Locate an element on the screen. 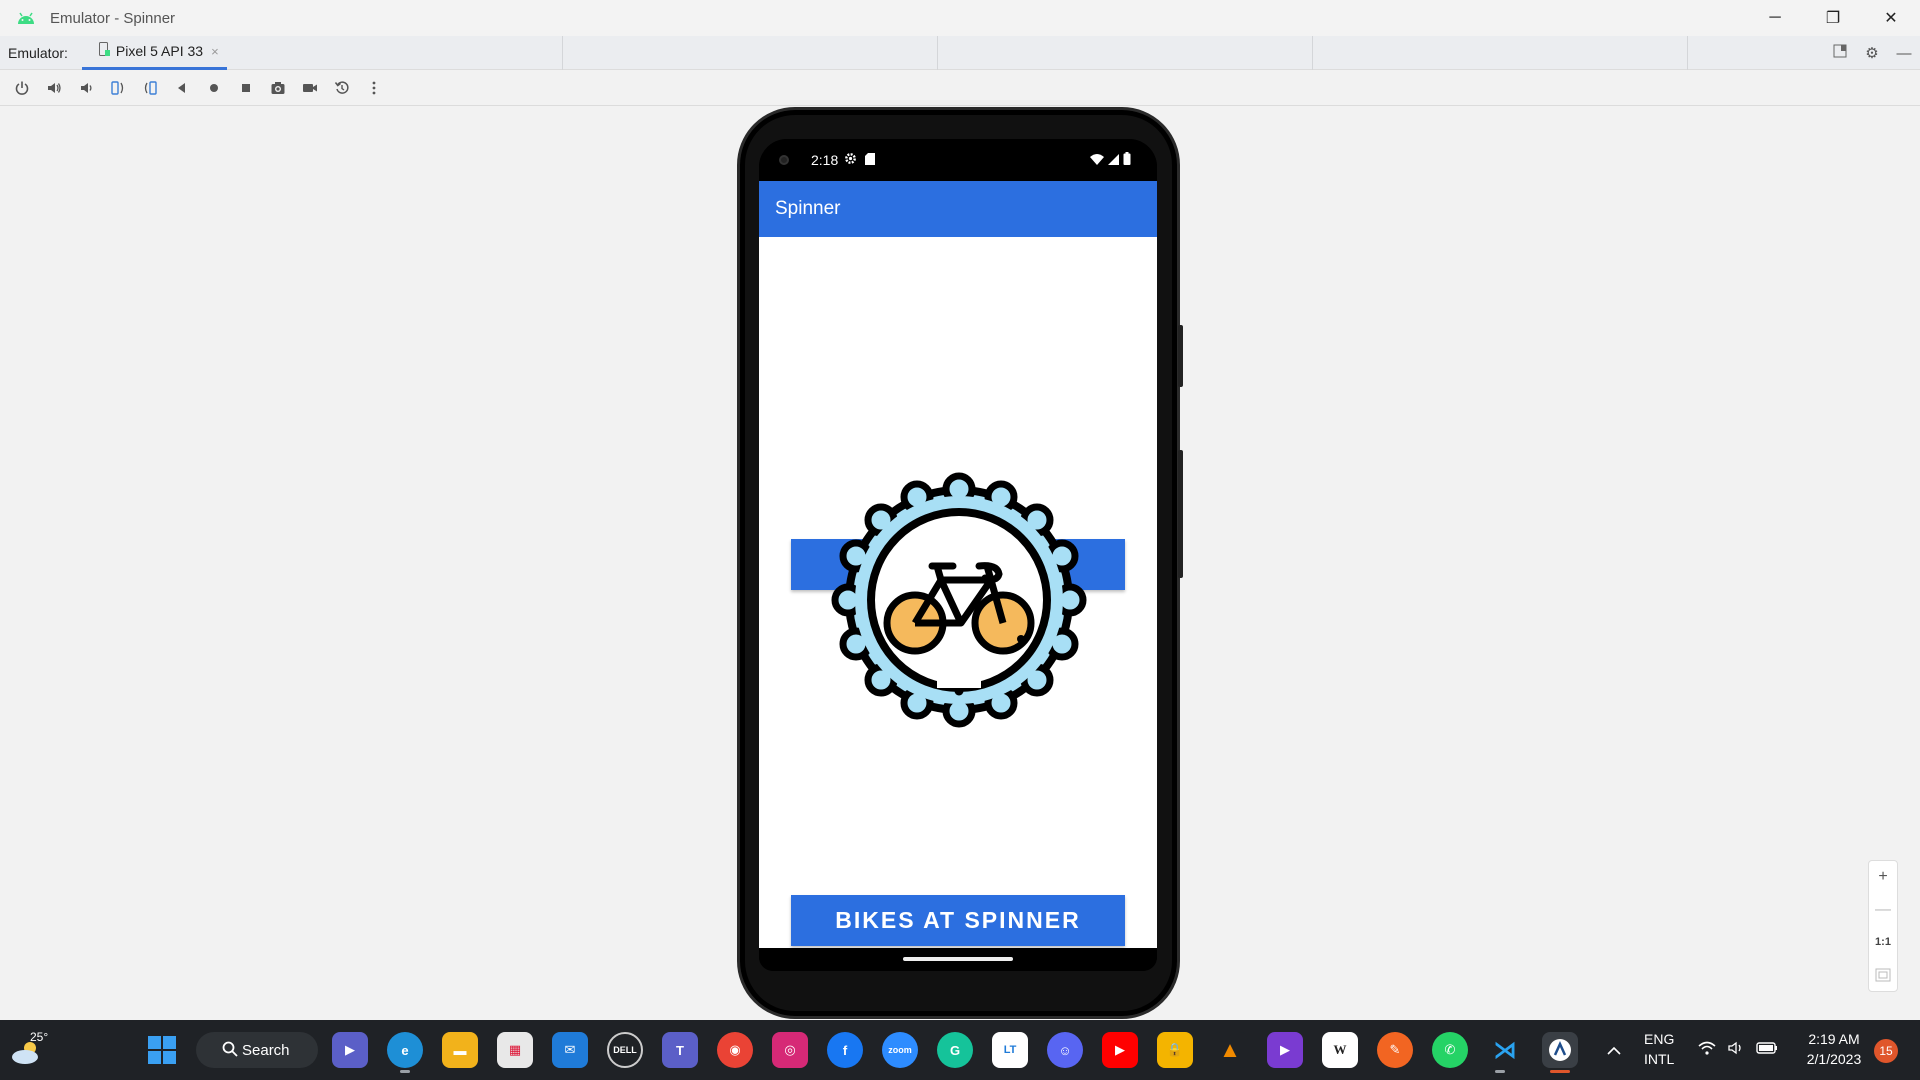  status-time: 2:18 is located at coordinates (825, 160).